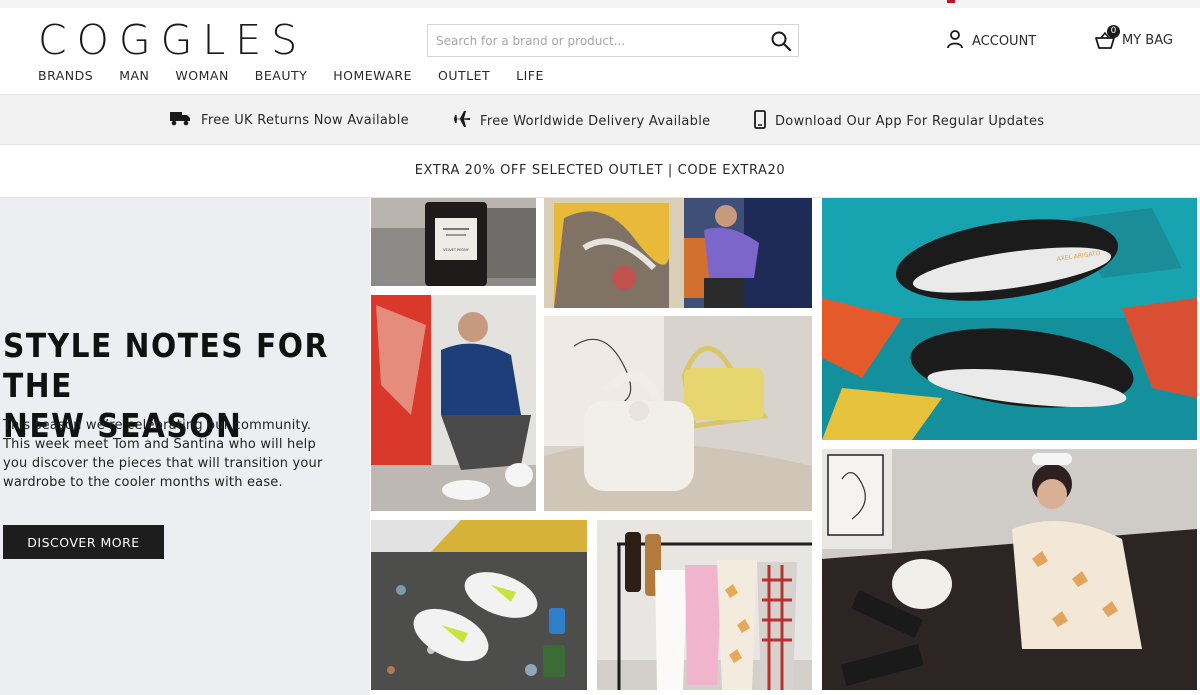  What do you see at coordinates (1147, 40) in the screenshot?
I see `bag-label: MY BAG` at bounding box center [1147, 40].